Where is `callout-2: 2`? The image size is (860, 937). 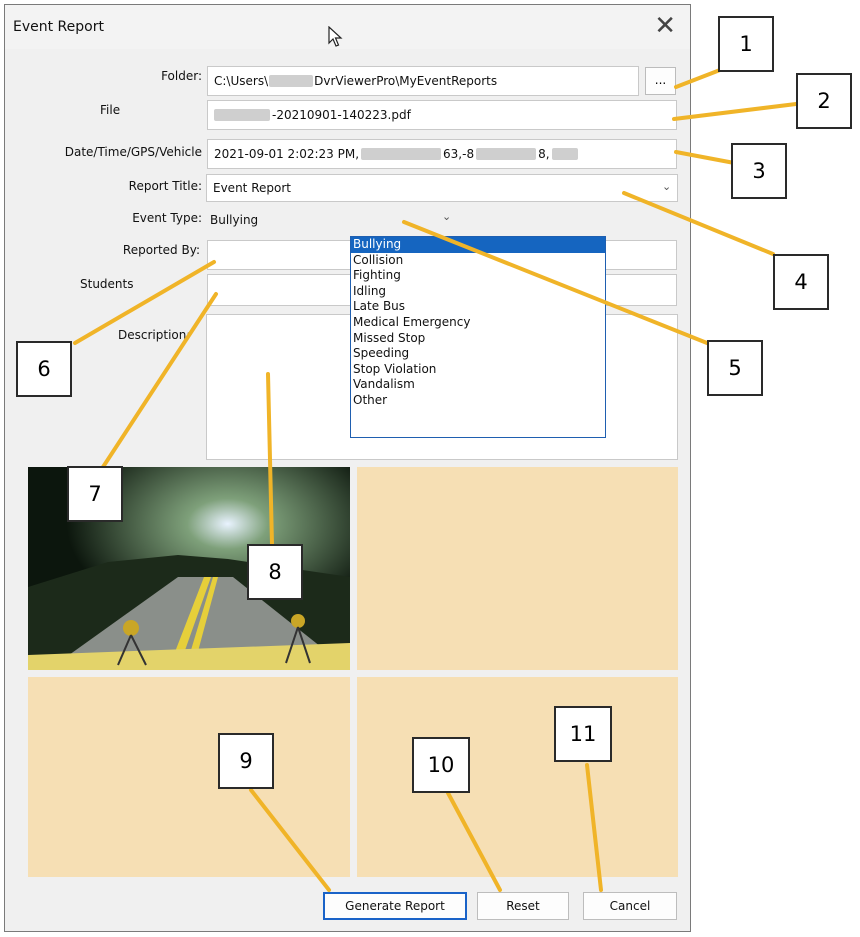
callout-2: 2 is located at coordinates (824, 101).